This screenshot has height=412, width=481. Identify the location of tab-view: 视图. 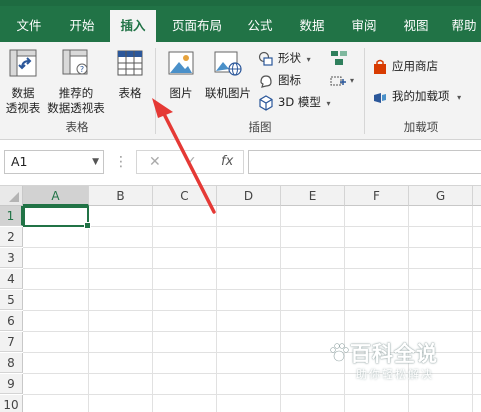
(416, 26).